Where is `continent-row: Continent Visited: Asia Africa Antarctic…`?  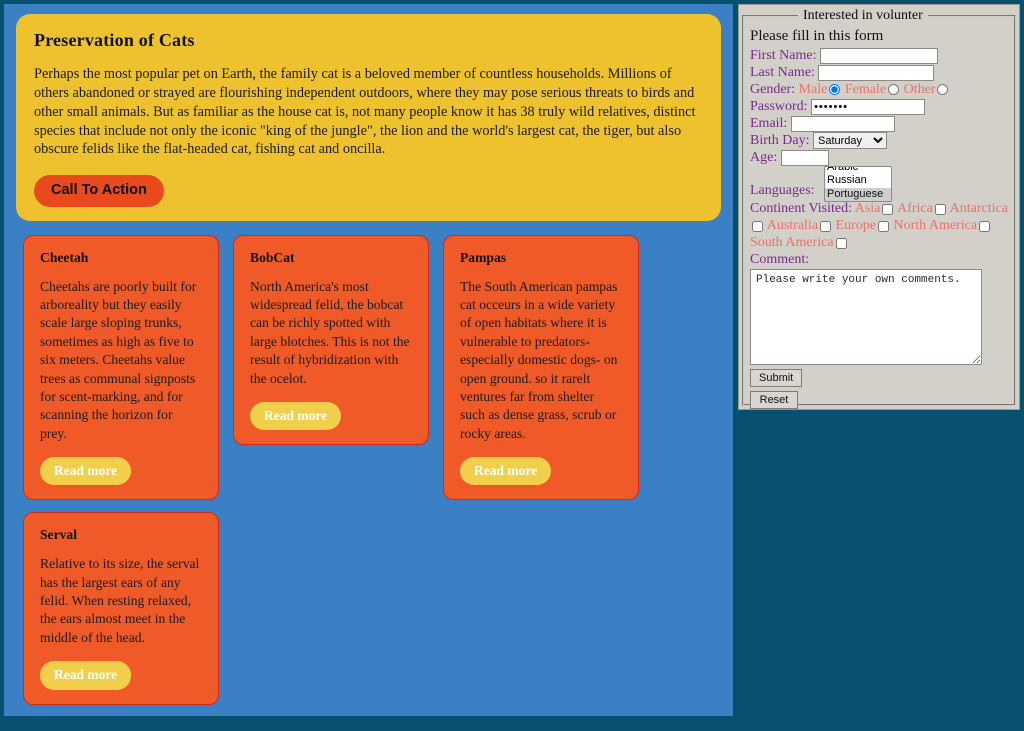 continent-row: Continent Visited: Asia Africa Antarctic… is located at coordinates (879, 225).